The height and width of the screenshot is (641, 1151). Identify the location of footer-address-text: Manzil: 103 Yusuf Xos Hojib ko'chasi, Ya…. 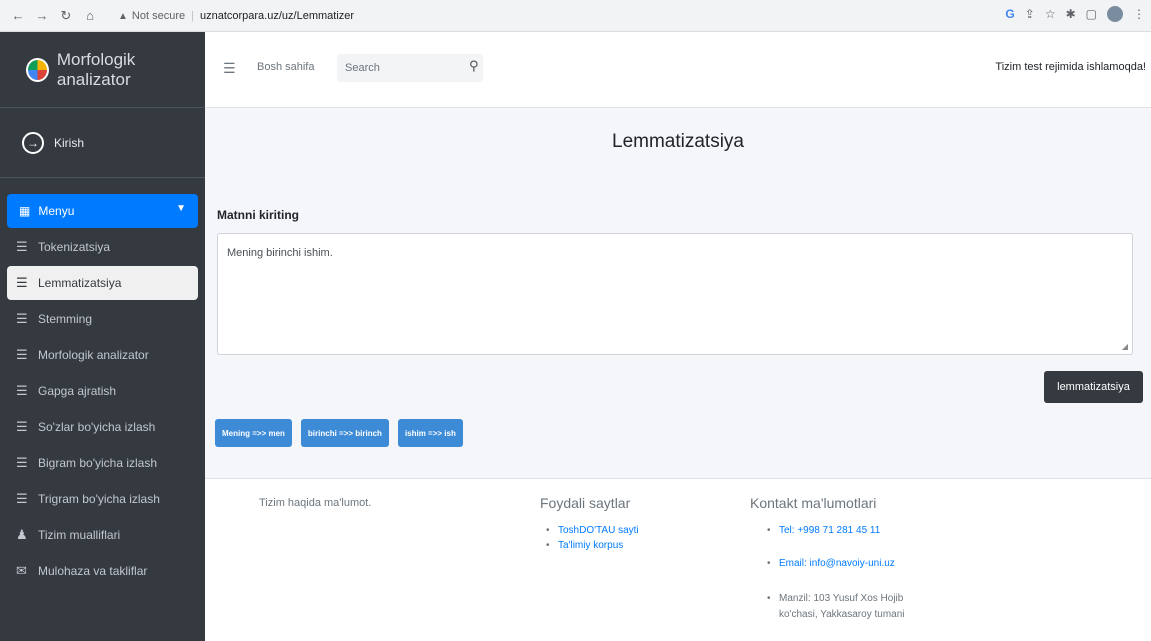
(852, 607).